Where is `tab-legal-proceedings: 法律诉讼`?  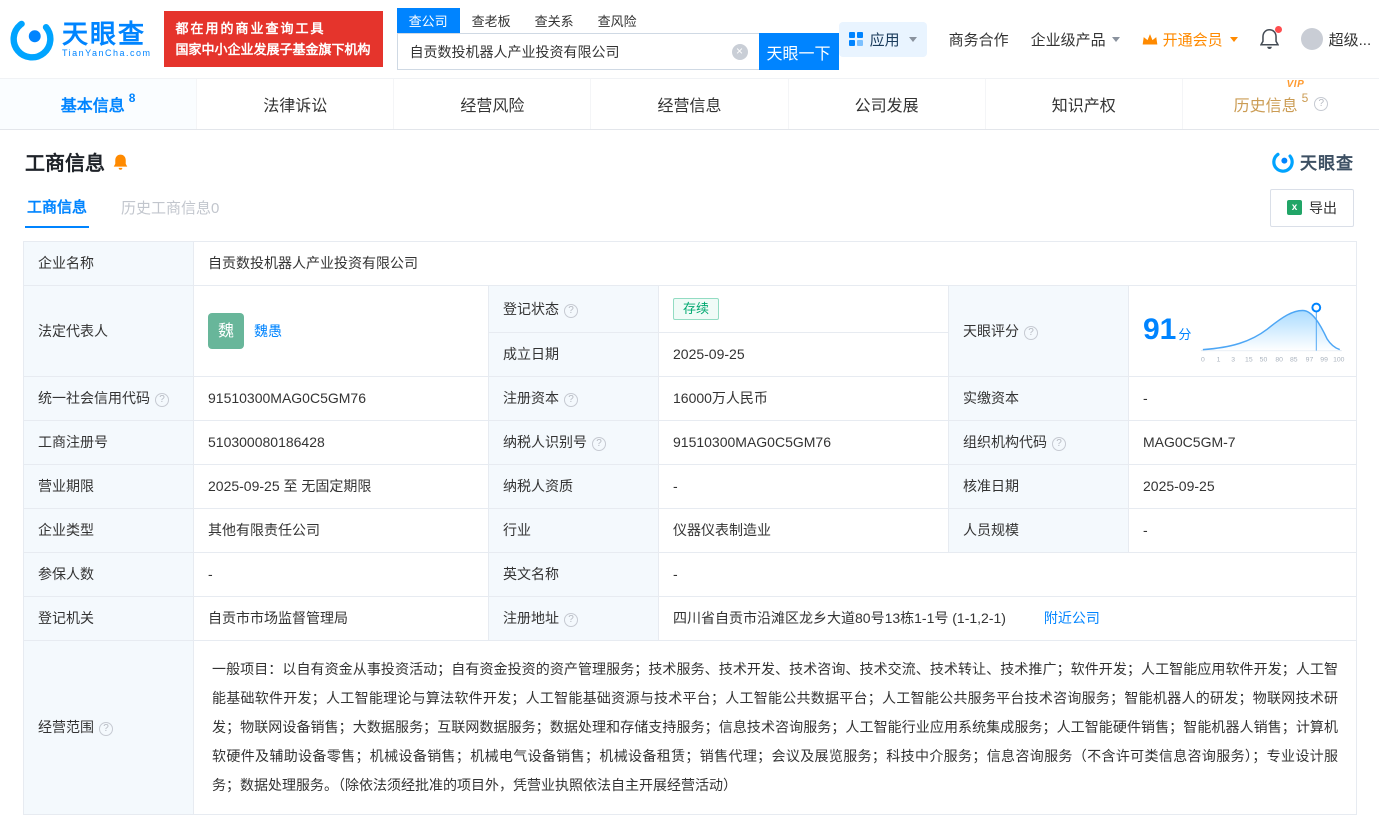 tab-legal-proceedings: 法律诉讼 is located at coordinates (294, 104).